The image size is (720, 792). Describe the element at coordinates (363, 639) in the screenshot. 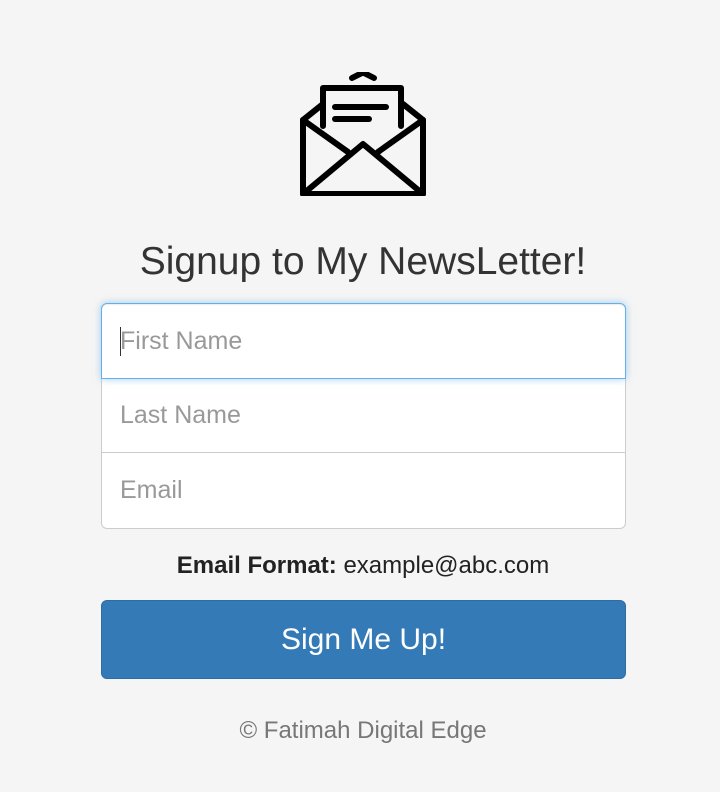

I see `sign-up-button: Sign Me Up!` at that location.